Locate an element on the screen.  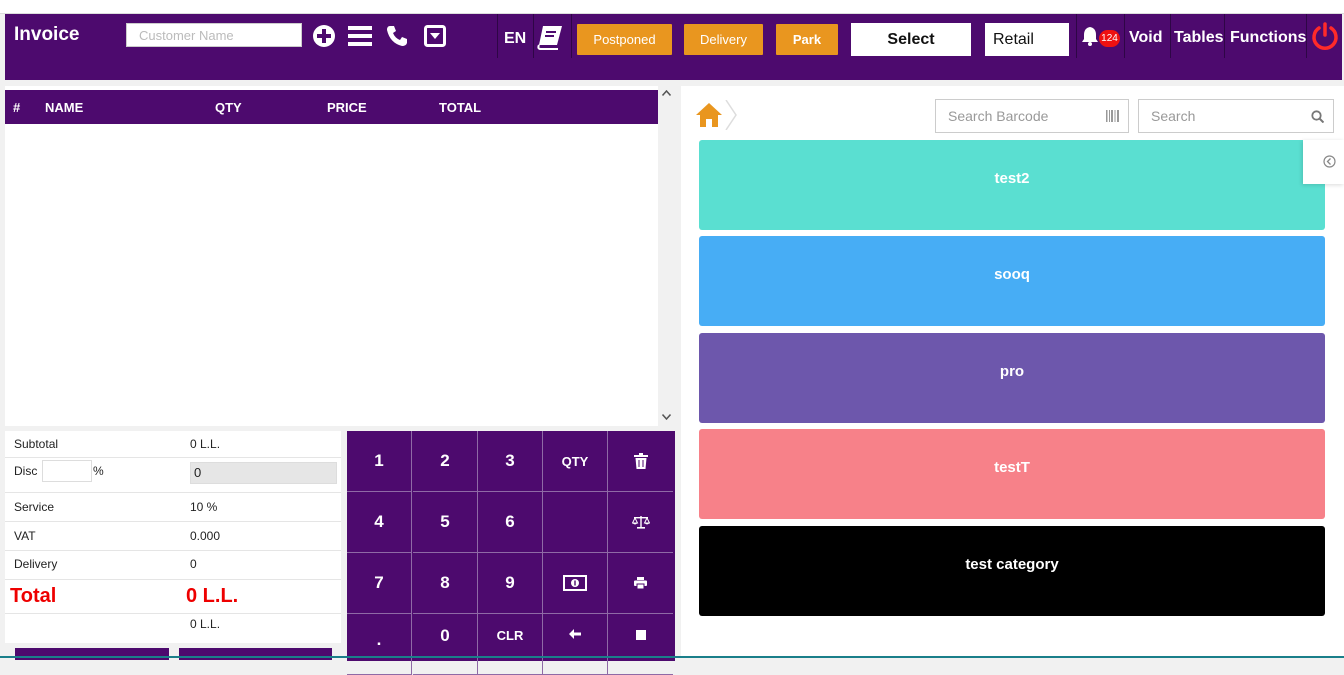
scroll-up-icon is located at coordinates (666, 93).